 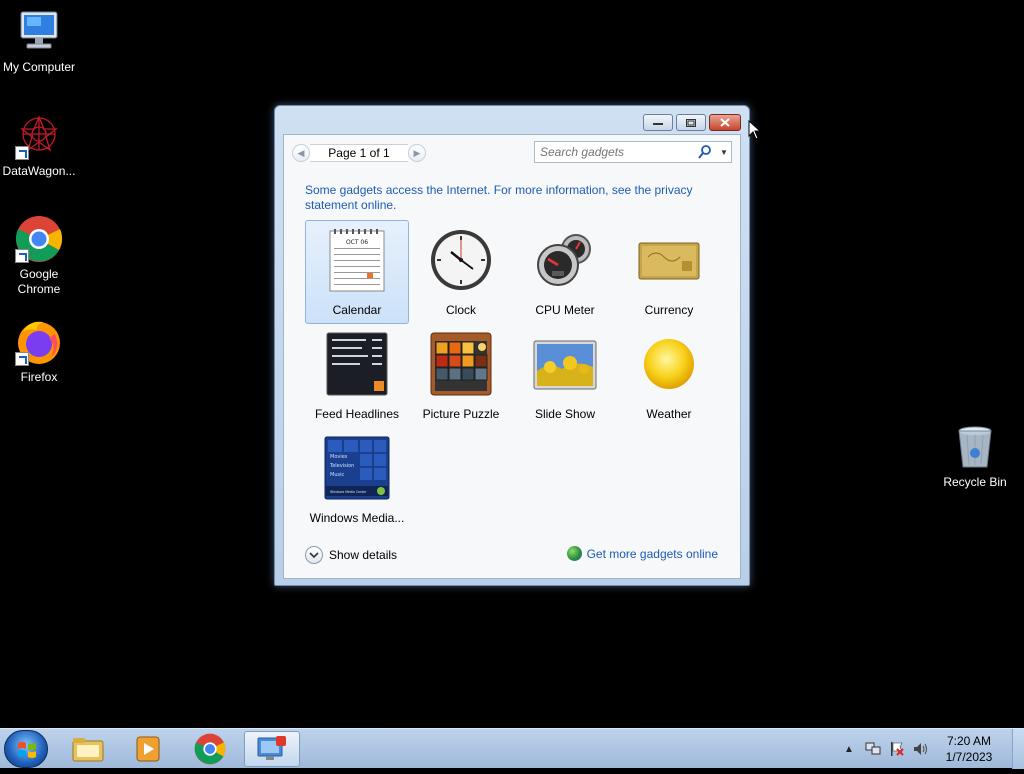 I want to click on get-more-gadgets-link: Get more gadgets online, so click(x=642, y=553).